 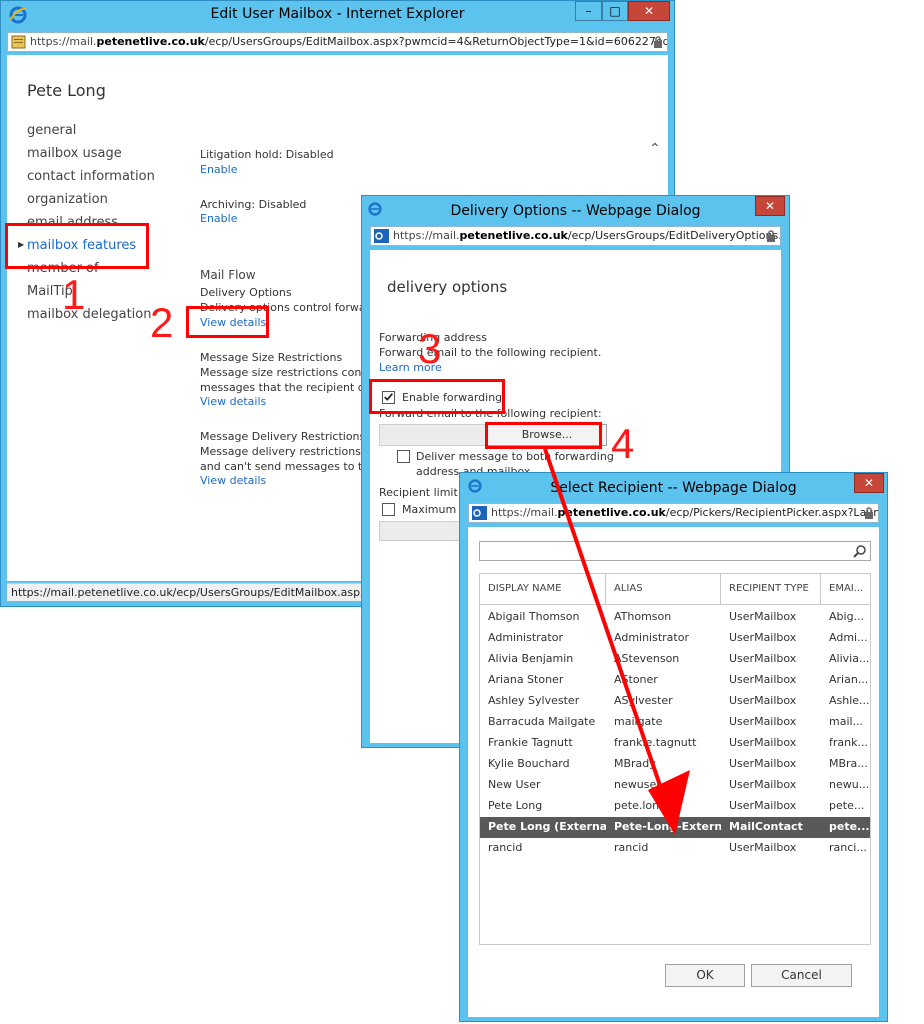 I want to click on mdr-view-details-link: View details, so click(x=233, y=480).